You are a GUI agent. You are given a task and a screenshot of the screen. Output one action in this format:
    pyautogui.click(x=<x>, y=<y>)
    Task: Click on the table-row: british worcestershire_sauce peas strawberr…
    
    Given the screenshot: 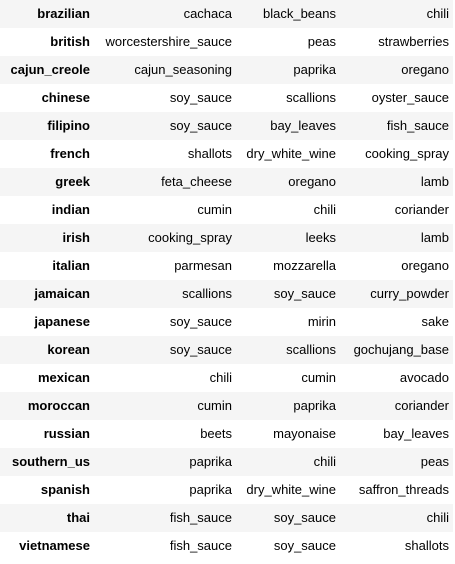 What is the action you would take?
    pyautogui.click(x=226, y=42)
    